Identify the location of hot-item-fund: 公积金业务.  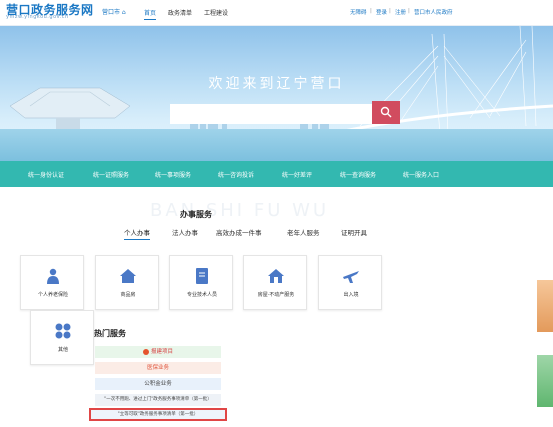
(158, 384).